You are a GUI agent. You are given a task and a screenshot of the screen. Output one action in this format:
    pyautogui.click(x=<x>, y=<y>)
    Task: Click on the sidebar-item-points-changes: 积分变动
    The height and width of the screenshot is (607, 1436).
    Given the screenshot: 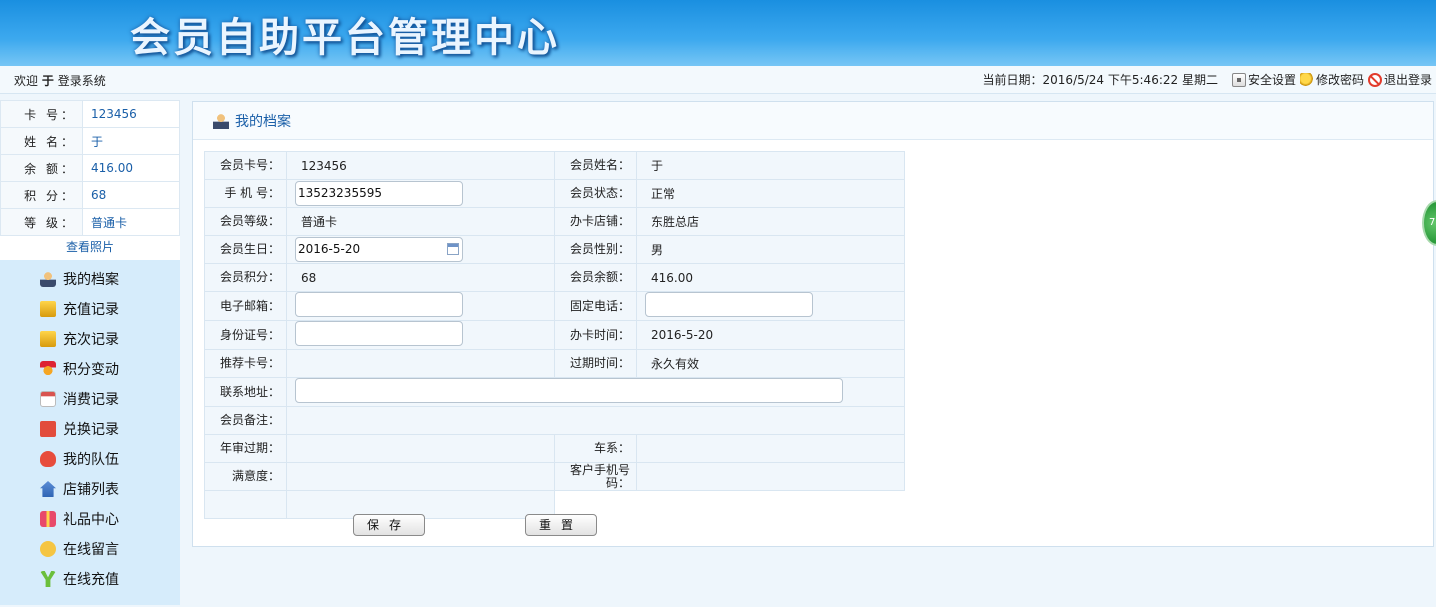 What is the action you would take?
    pyautogui.click(x=90, y=369)
    